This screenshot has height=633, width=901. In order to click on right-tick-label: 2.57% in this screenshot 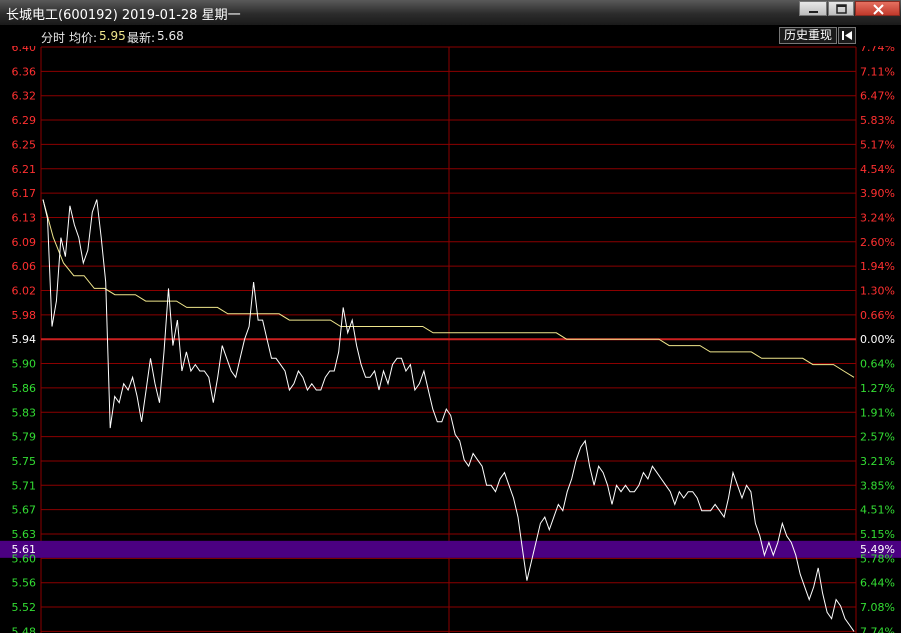, I will do `click(877, 437)`.